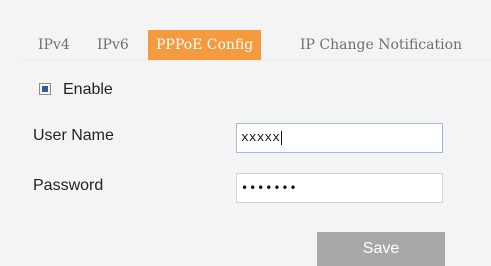 This screenshot has height=266, width=491. I want to click on tab-ip-change-notification: IP Change Notification, so click(381, 45).